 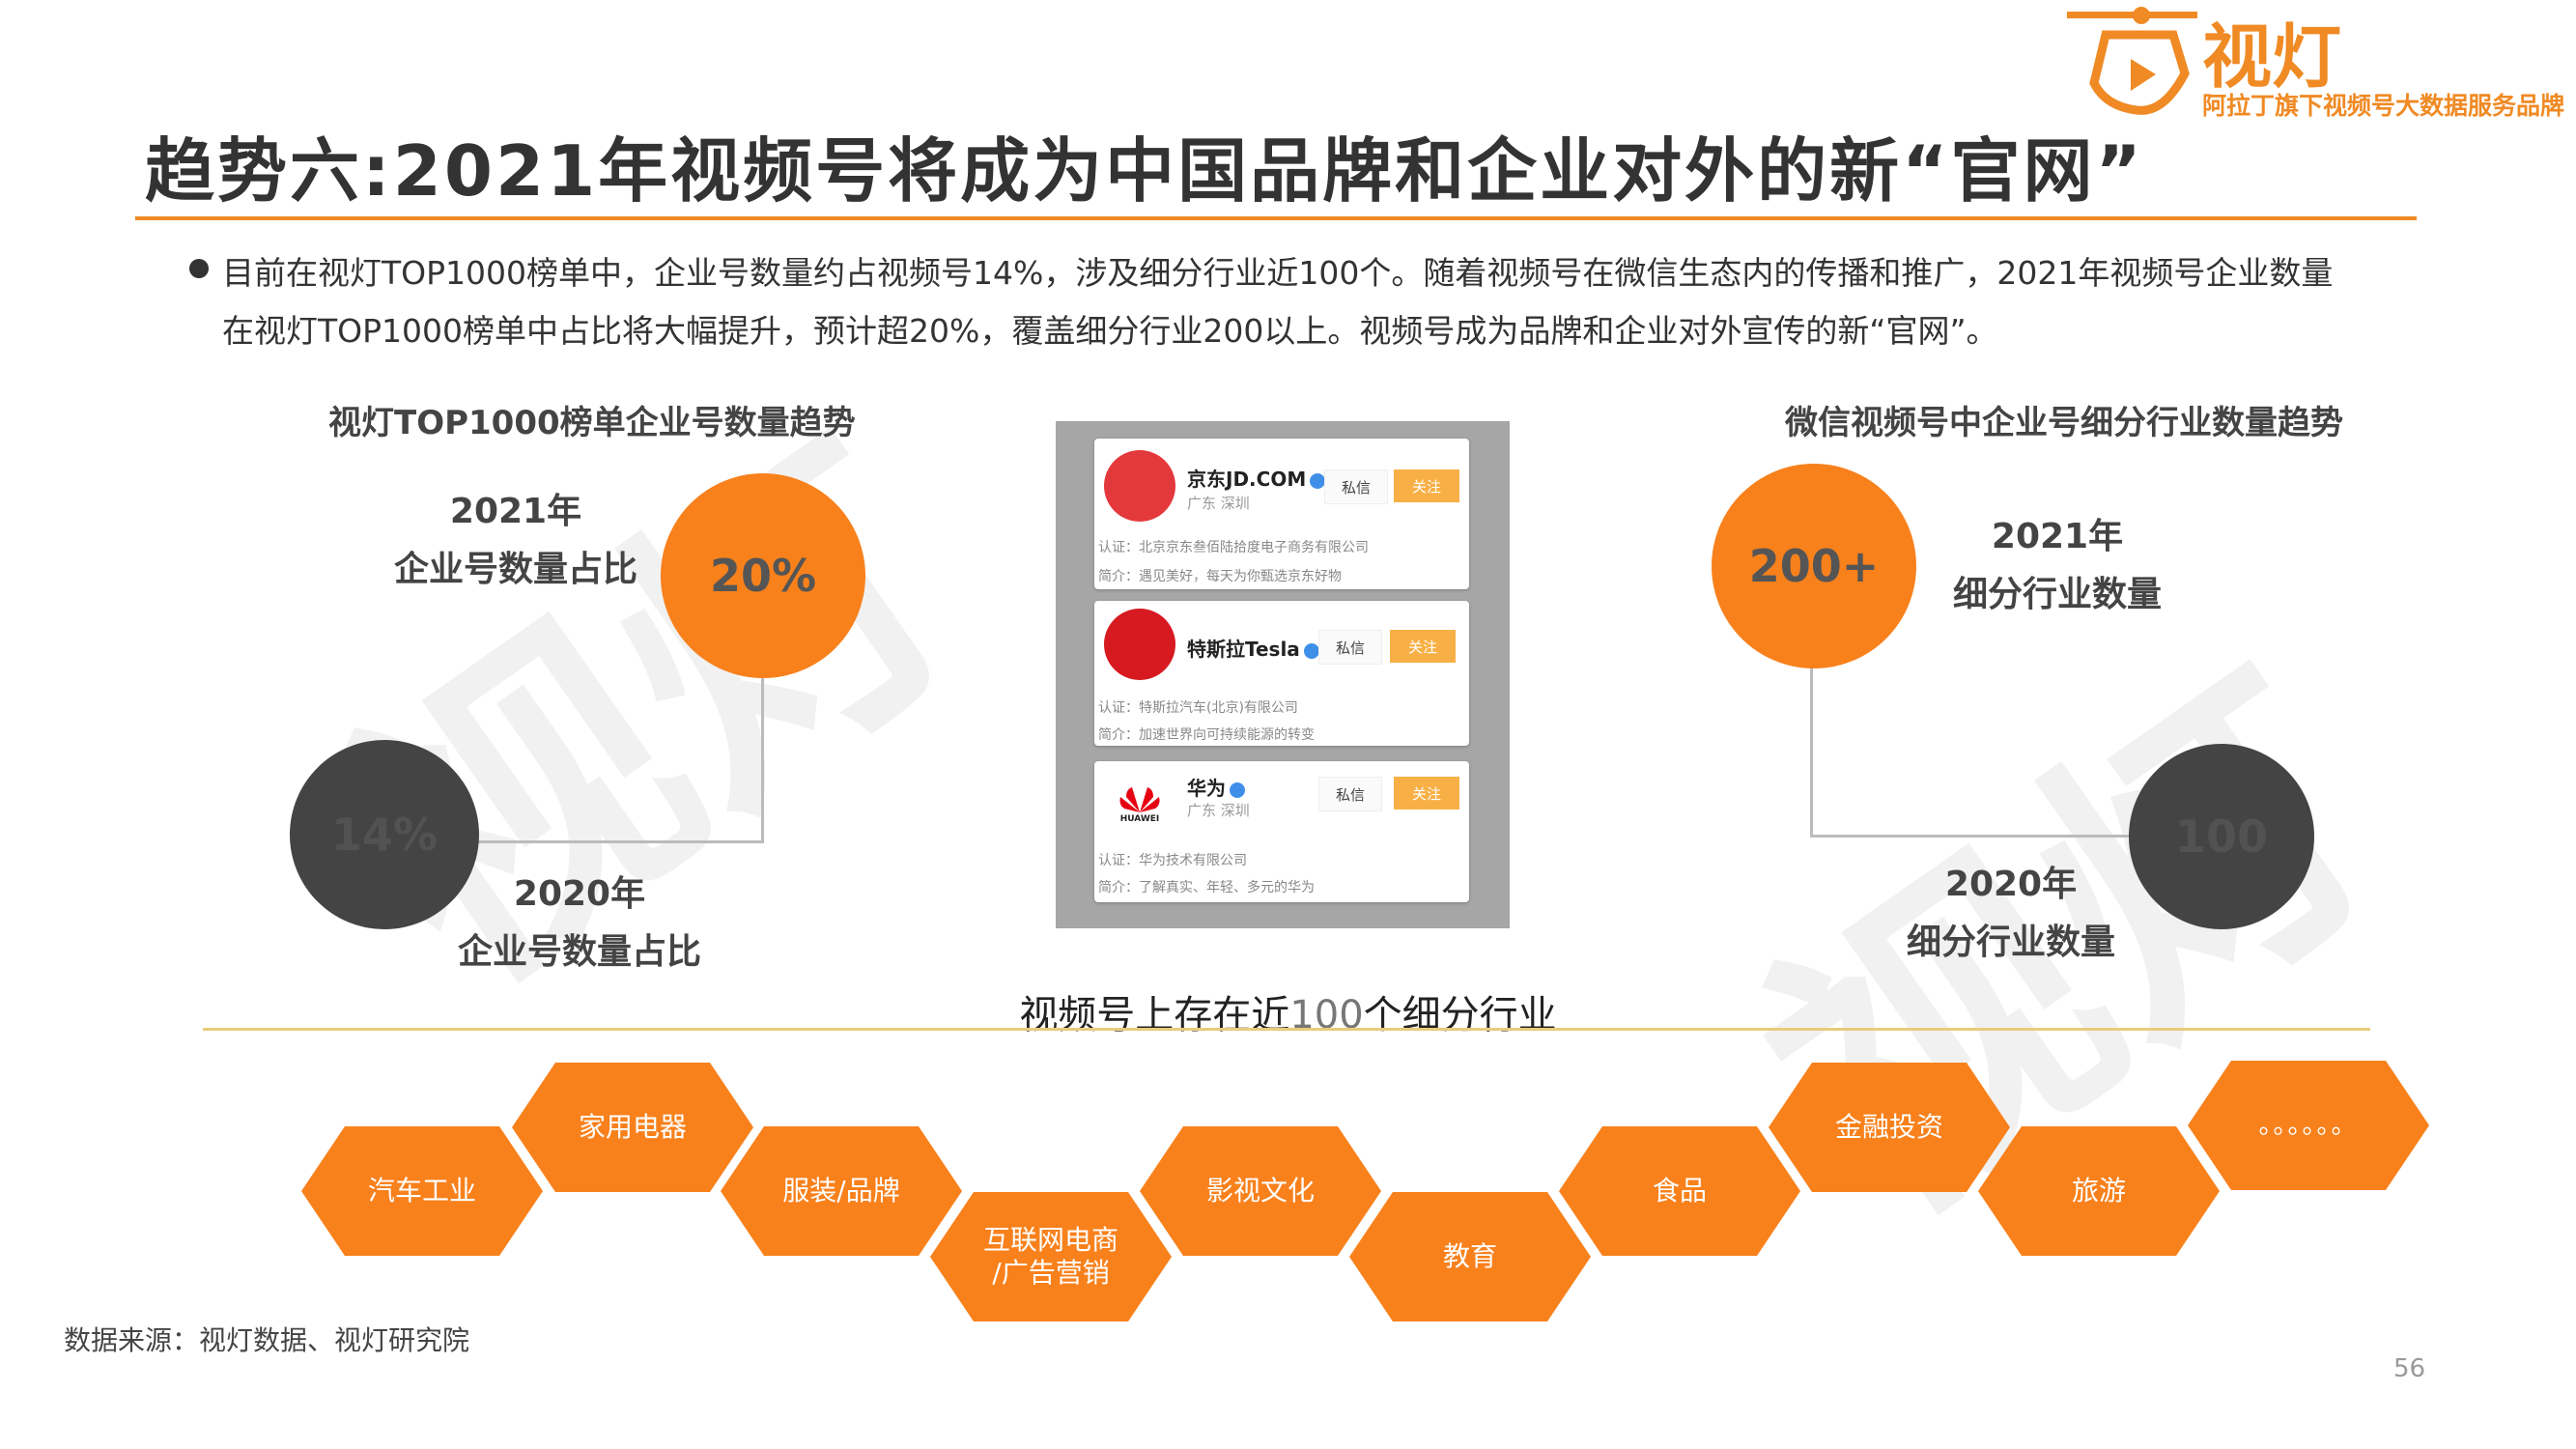 What do you see at coordinates (1139, 644) in the screenshot?
I see `tesla-logo-icon` at bounding box center [1139, 644].